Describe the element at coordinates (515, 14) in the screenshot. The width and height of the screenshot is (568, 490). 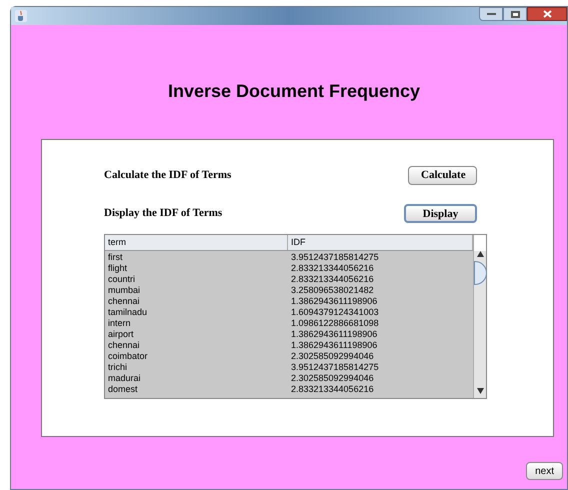
I see `maximize-button` at that location.